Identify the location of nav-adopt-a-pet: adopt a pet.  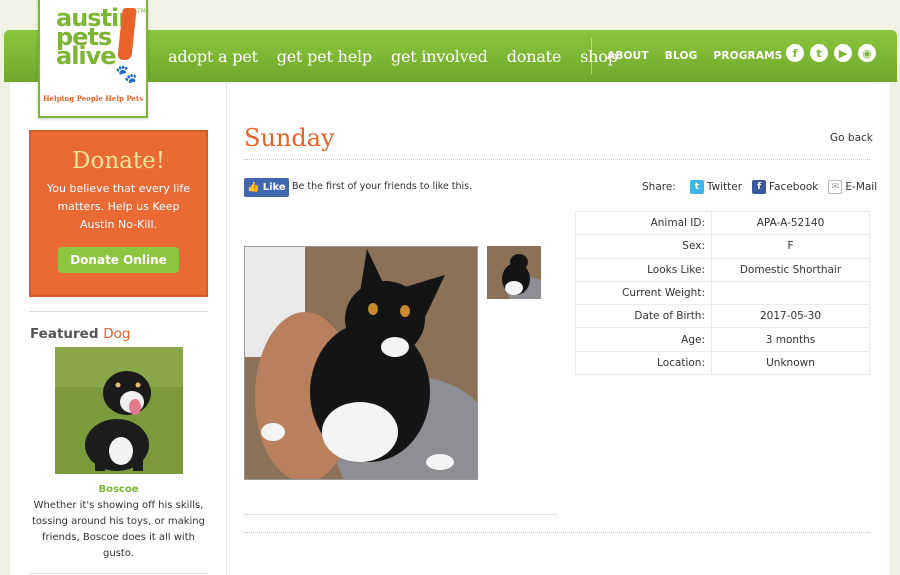
(213, 56).